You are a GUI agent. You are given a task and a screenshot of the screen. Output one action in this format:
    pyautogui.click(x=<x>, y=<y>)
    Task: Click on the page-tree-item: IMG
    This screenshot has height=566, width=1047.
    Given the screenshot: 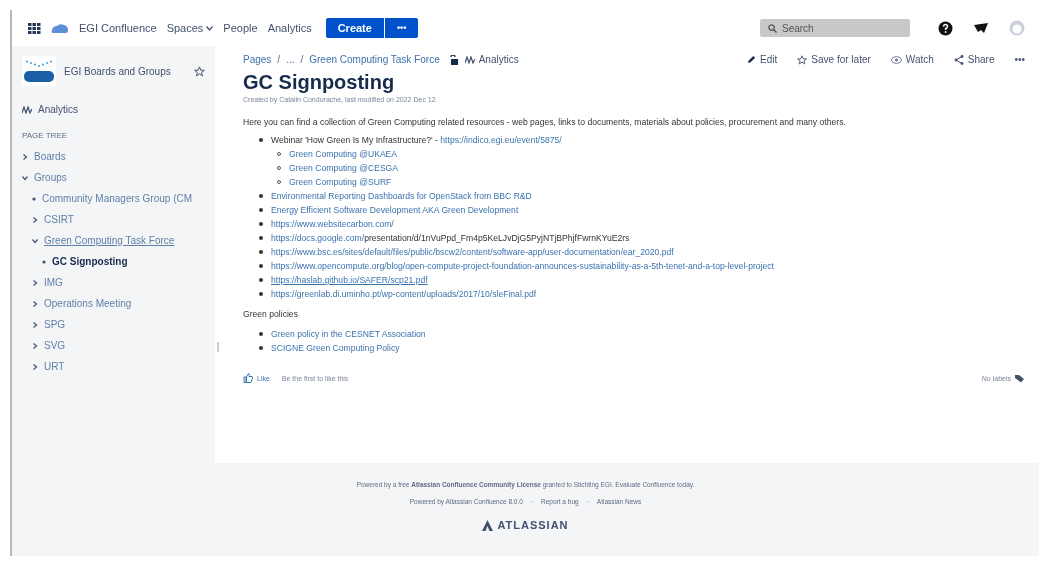 What is the action you would take?
    pyautogui.click(x=53, y=282)
    